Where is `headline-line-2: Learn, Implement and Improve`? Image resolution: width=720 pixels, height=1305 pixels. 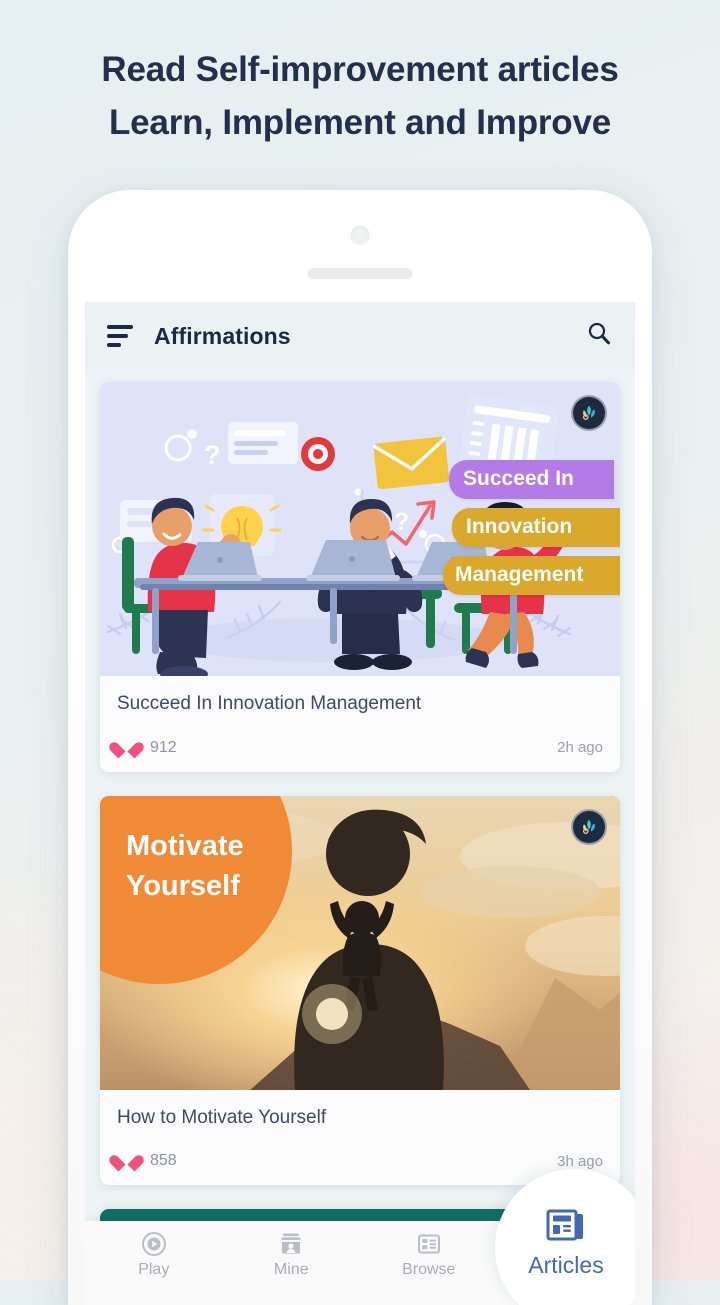 headline-line-2: Learn, Implement and Improve is located at coordinates (360, 122).